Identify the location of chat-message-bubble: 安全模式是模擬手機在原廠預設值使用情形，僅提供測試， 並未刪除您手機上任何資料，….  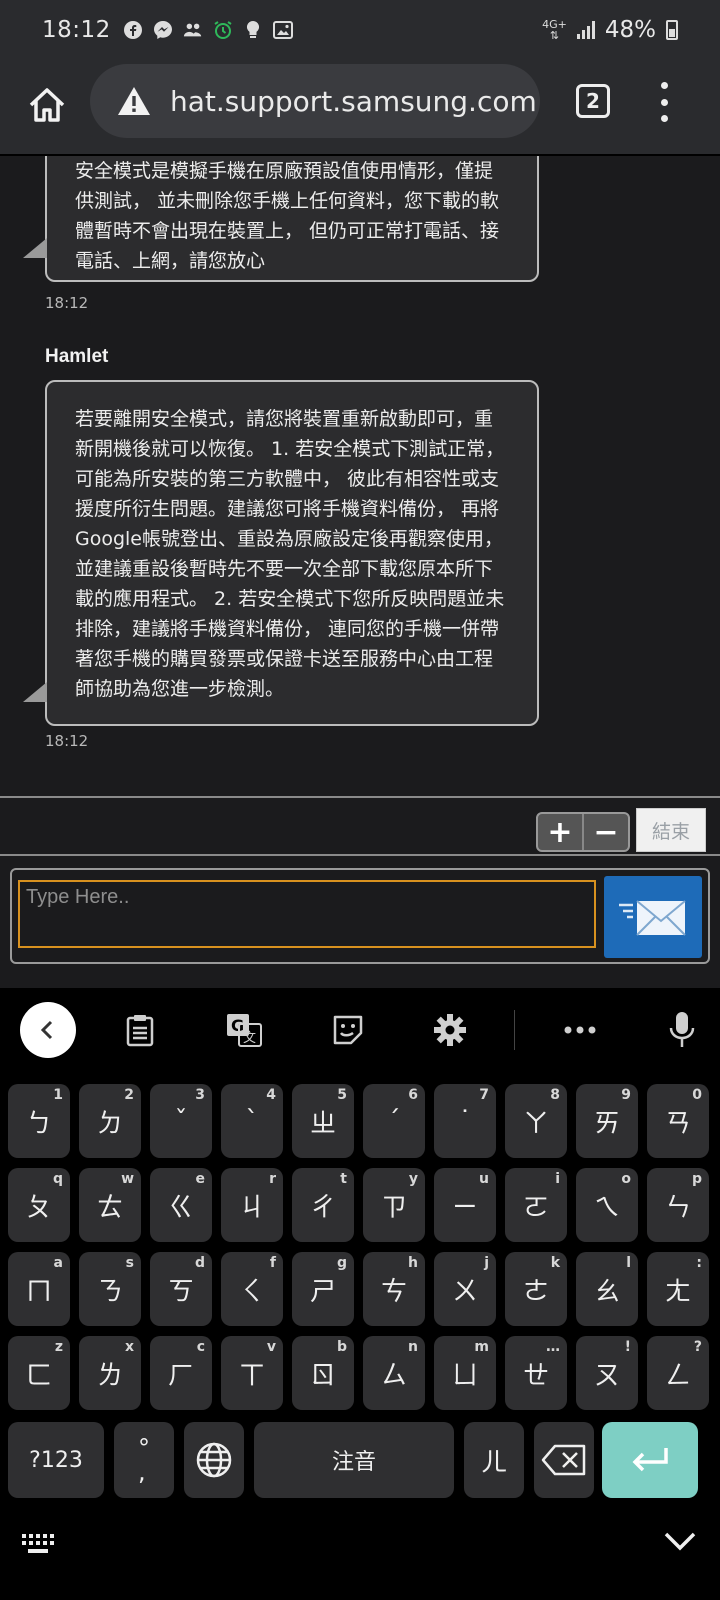
(281, 219).